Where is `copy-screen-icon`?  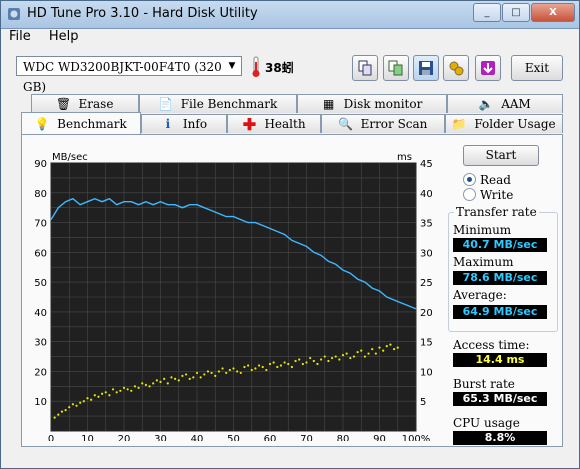 copy-screen-icon is located at coordinates (395, 68).